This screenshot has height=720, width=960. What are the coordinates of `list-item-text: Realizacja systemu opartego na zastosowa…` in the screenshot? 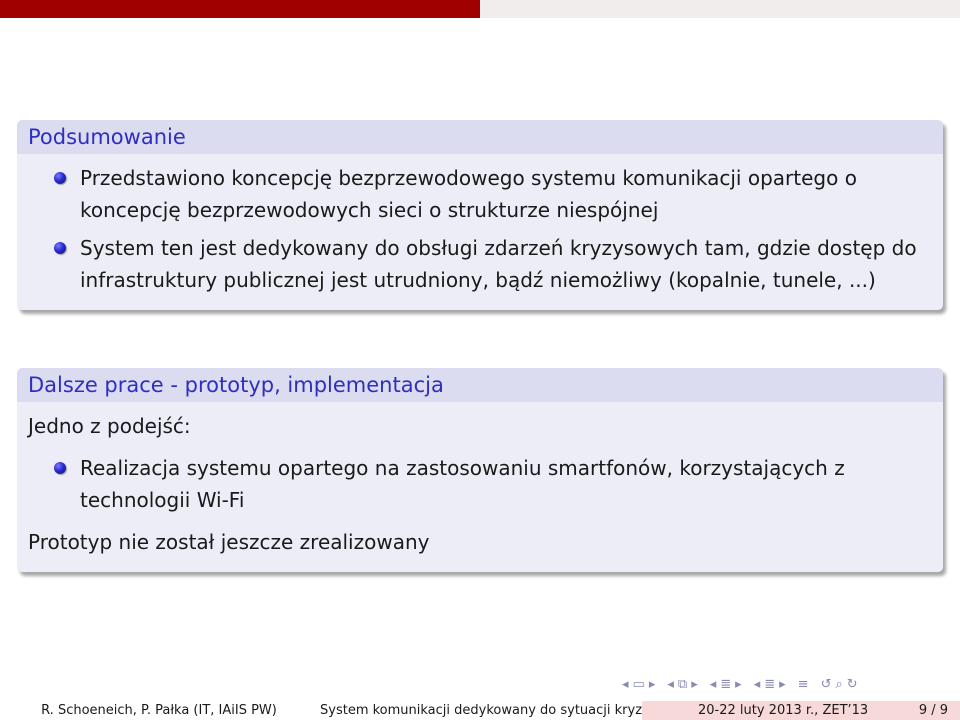 It's located at (462, 484).